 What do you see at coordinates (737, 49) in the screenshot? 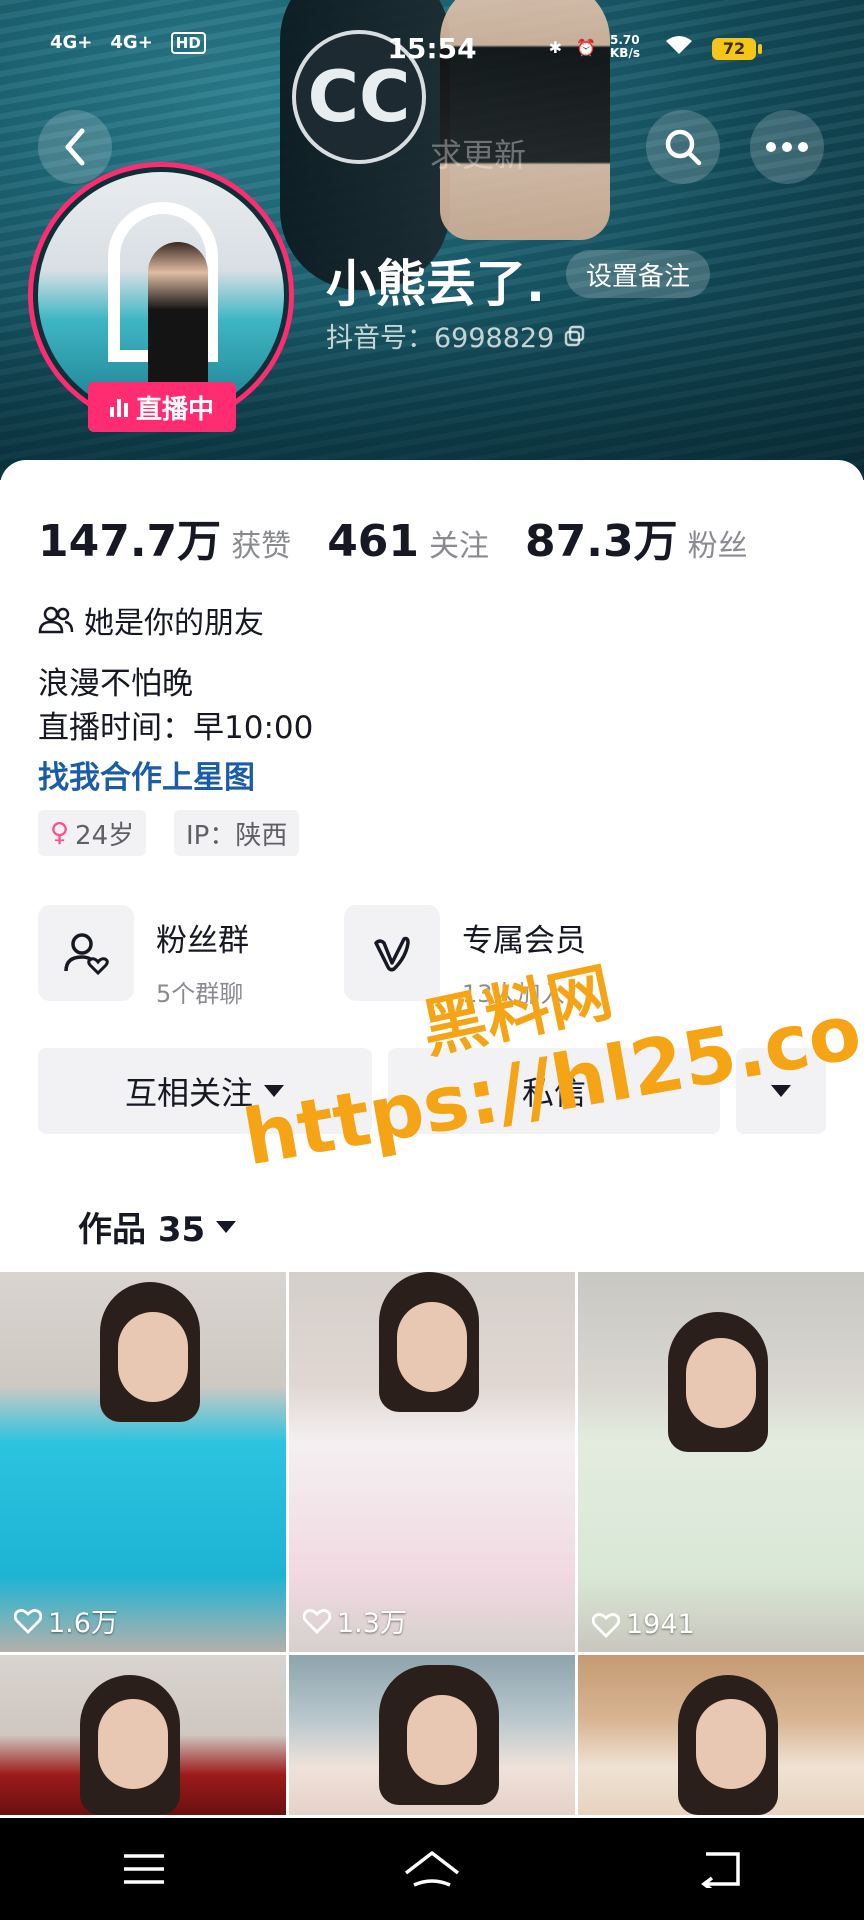
I see `battery-icon: 72` at bounding box center [737, 49].